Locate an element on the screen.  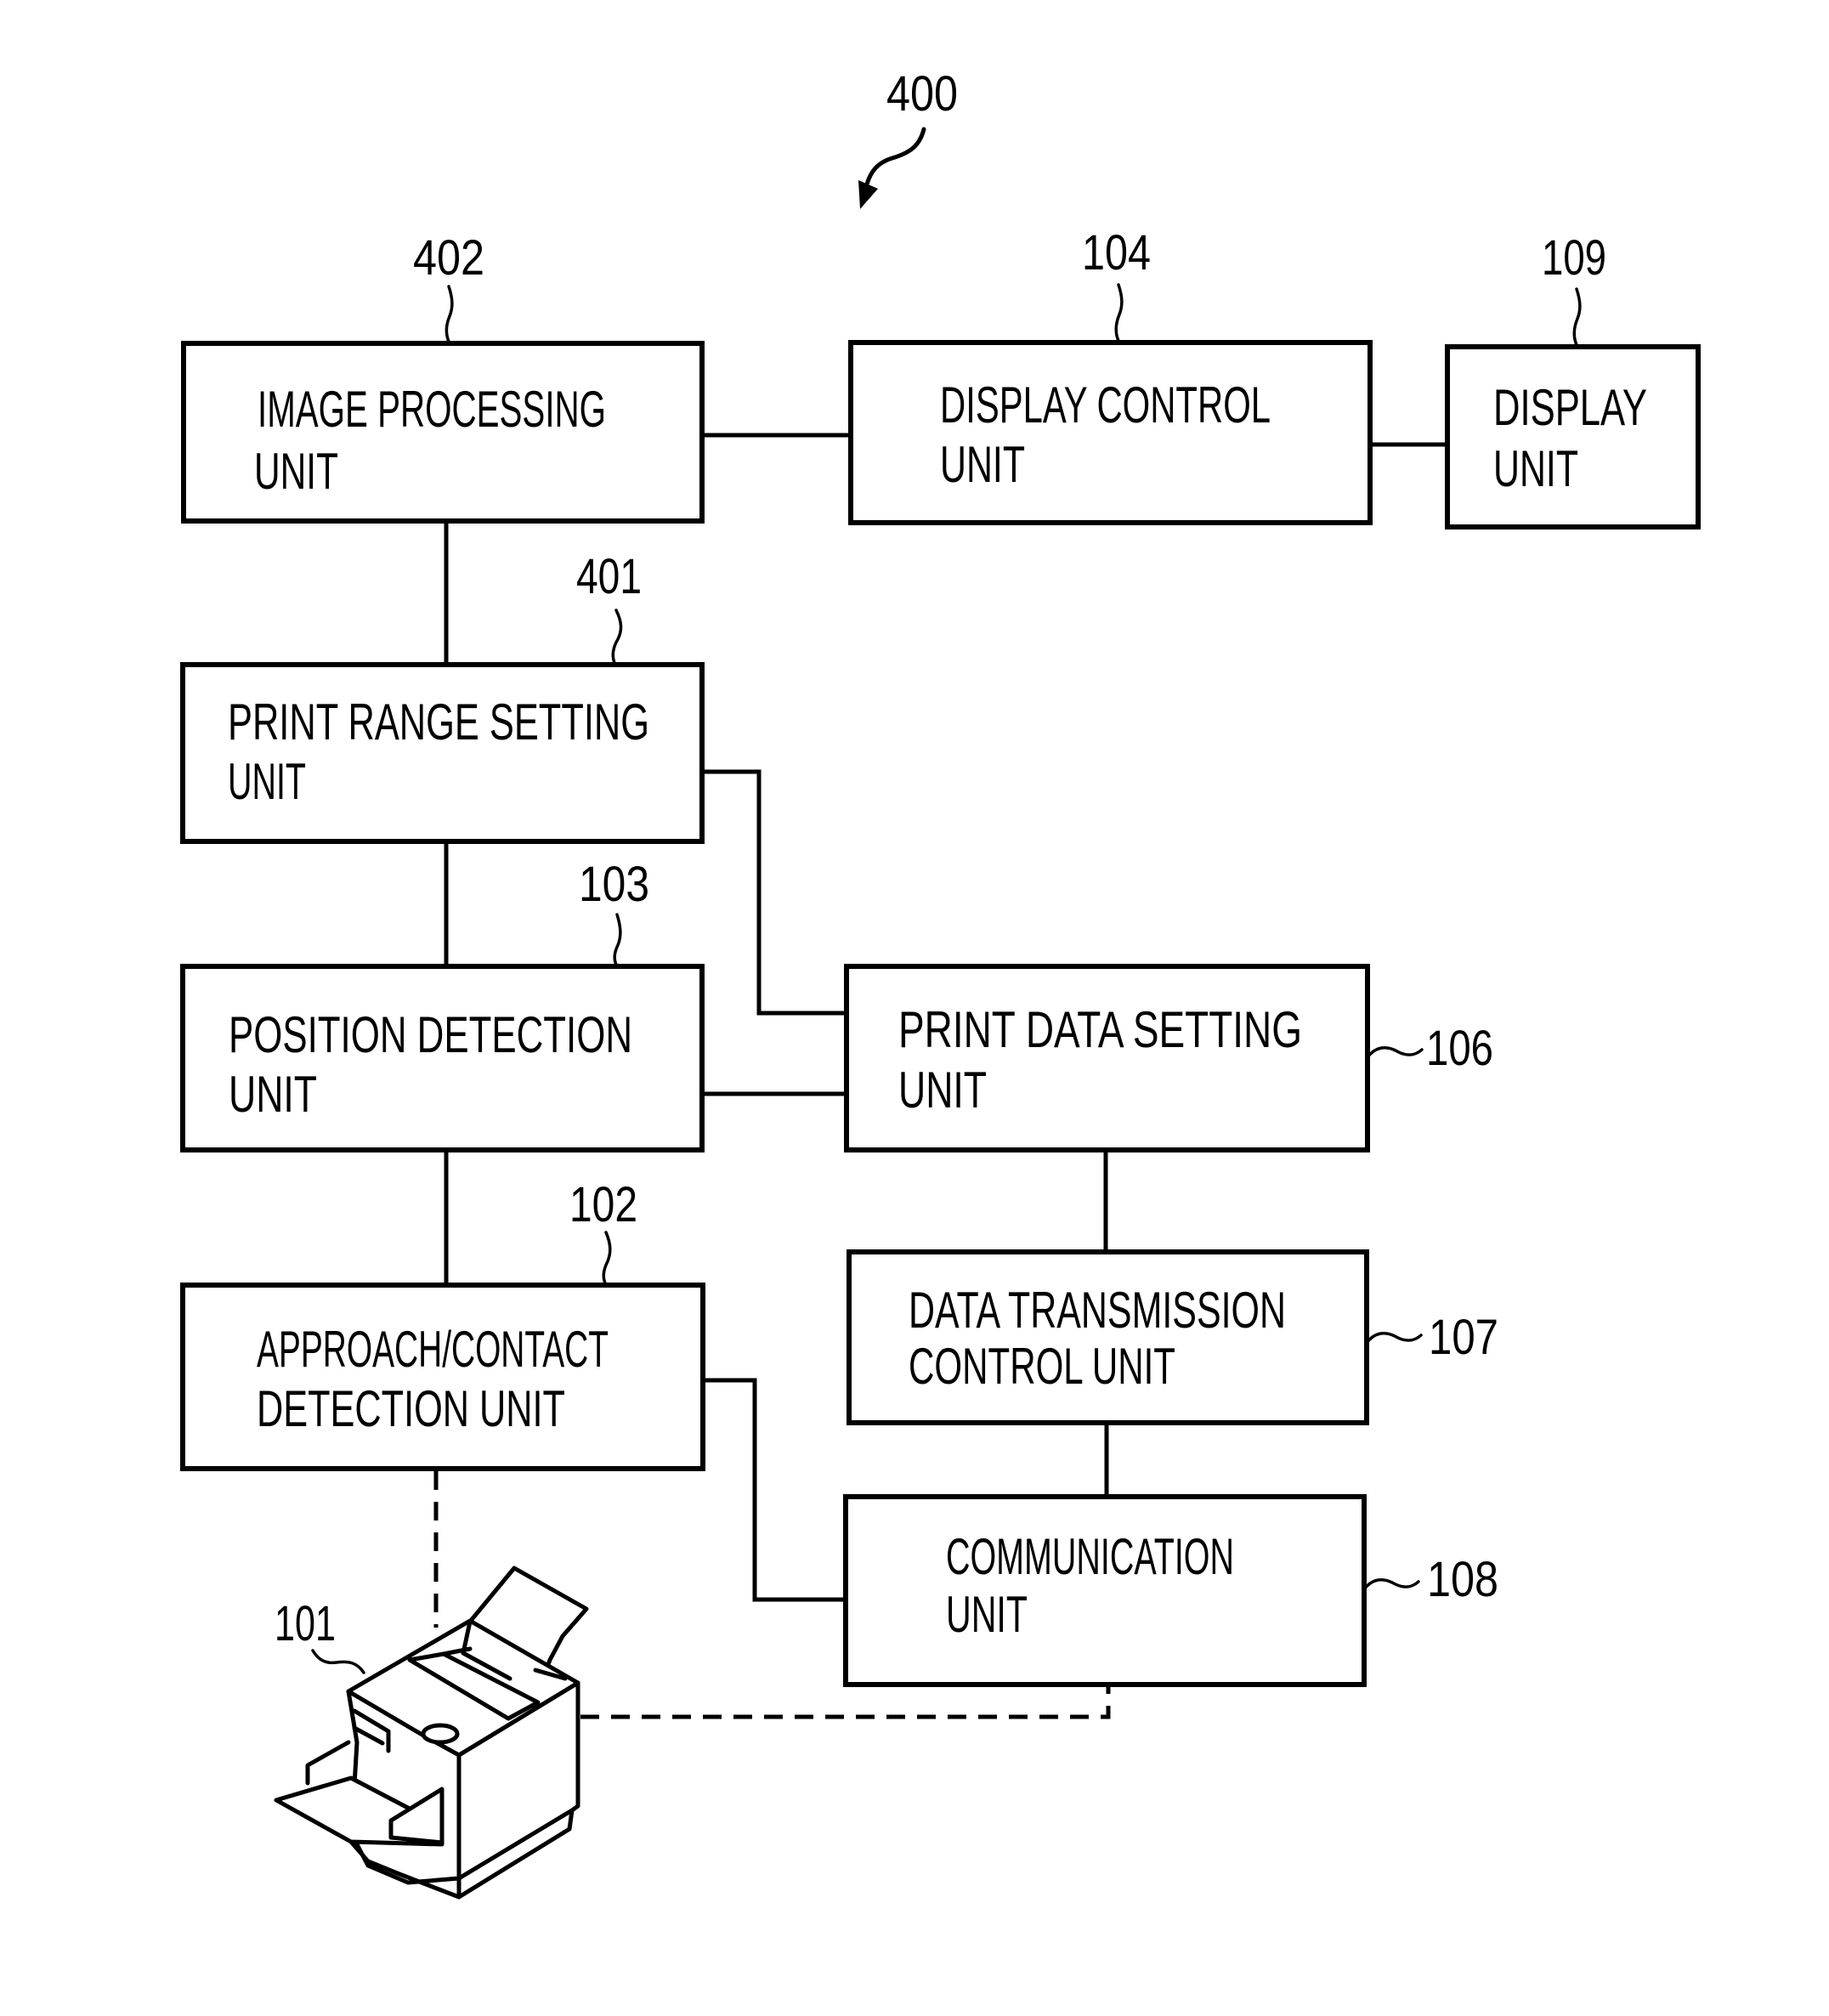
block-label-line-2: DETECTION UNIT is located at coordinates (411, 1408).